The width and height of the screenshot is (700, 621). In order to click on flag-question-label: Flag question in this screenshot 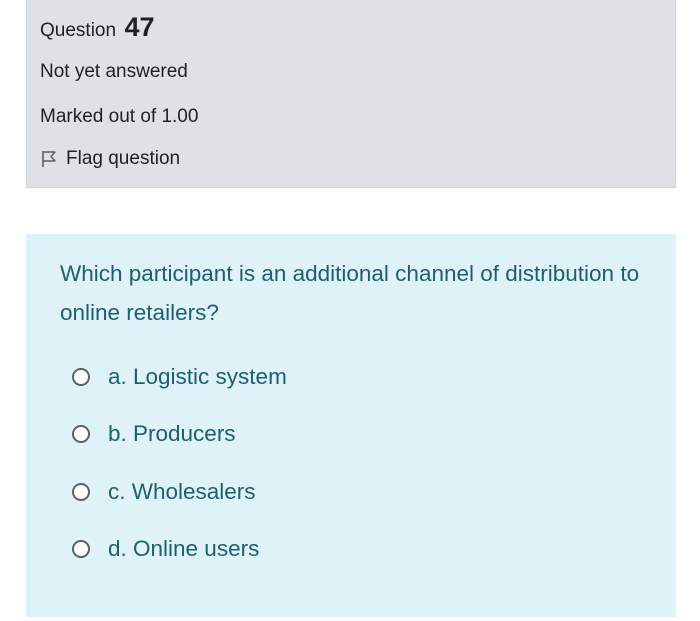, I will do `click(123, 158)`.